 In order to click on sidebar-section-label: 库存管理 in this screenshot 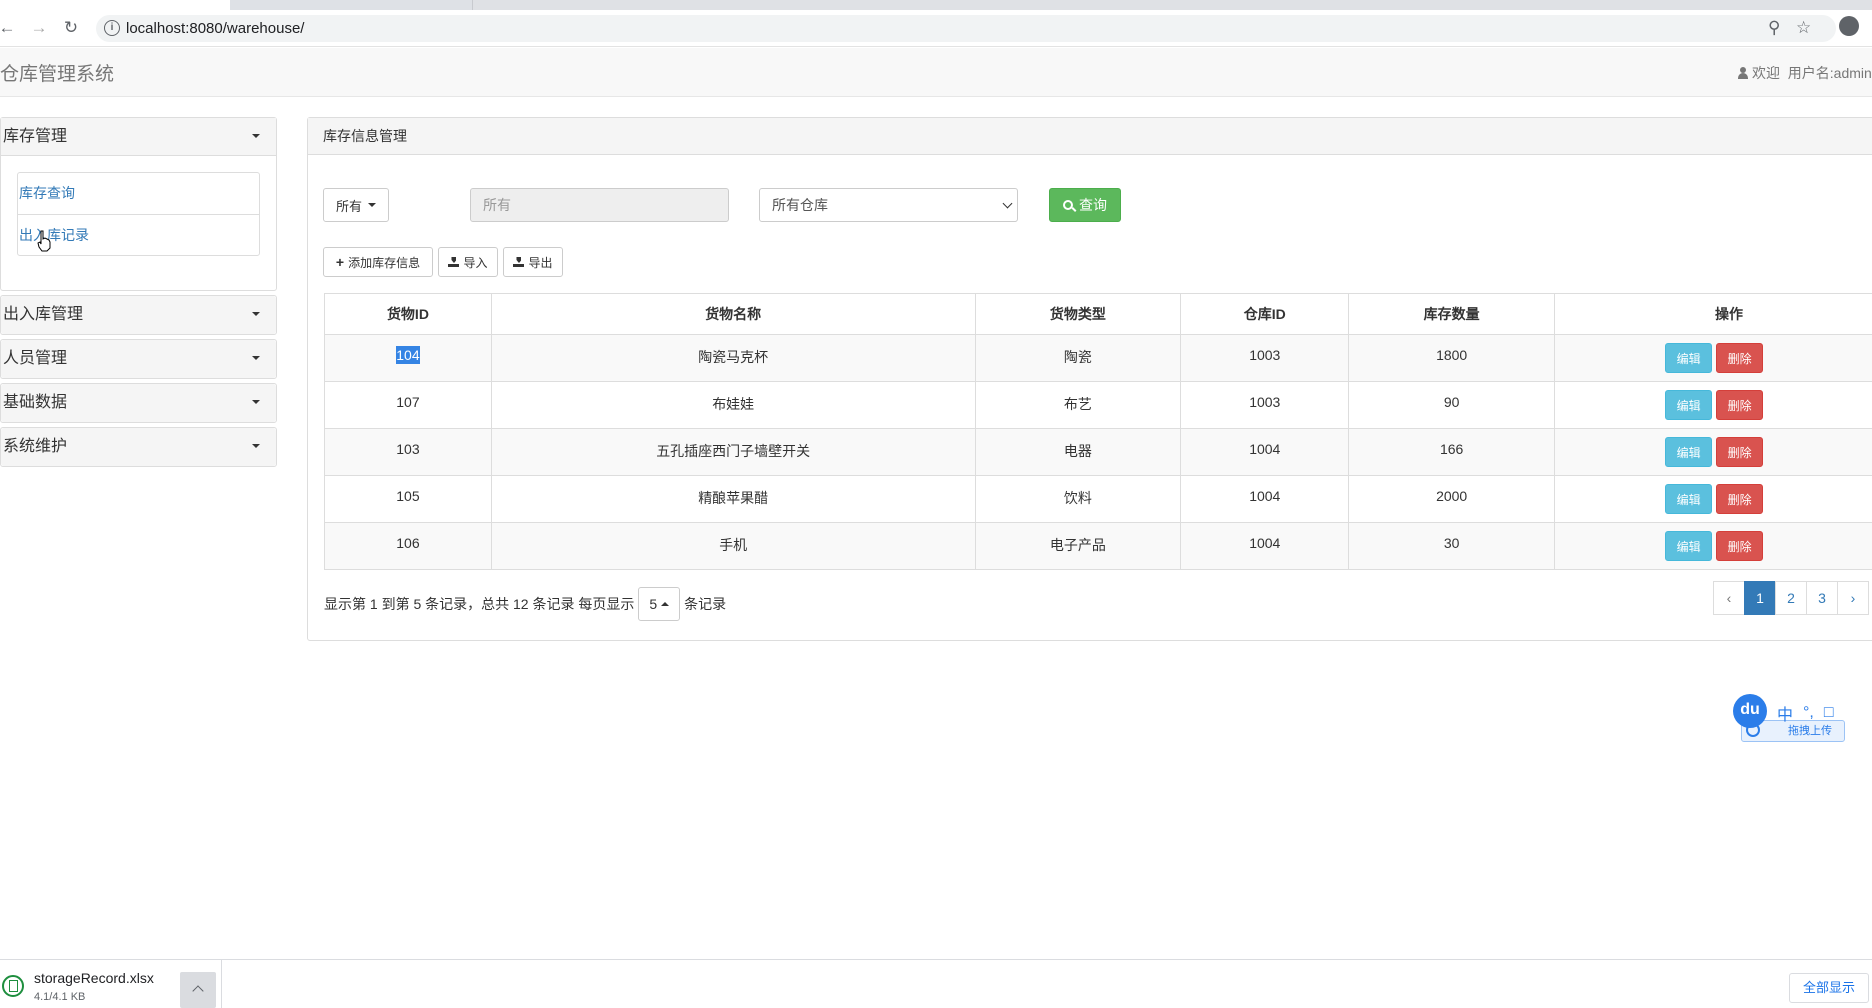, I will do `click(35, 136)`.